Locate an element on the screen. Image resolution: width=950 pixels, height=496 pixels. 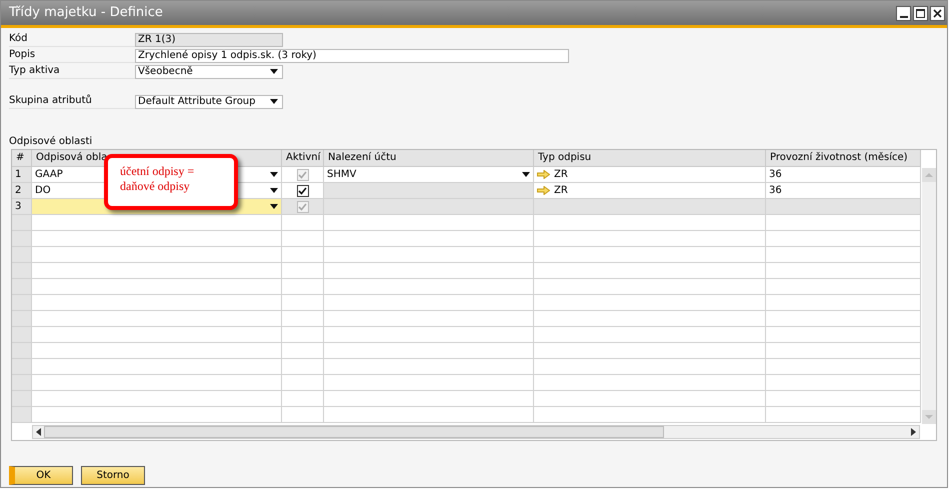
field-label: Typ aktiva is located at coordinates (72, 71).